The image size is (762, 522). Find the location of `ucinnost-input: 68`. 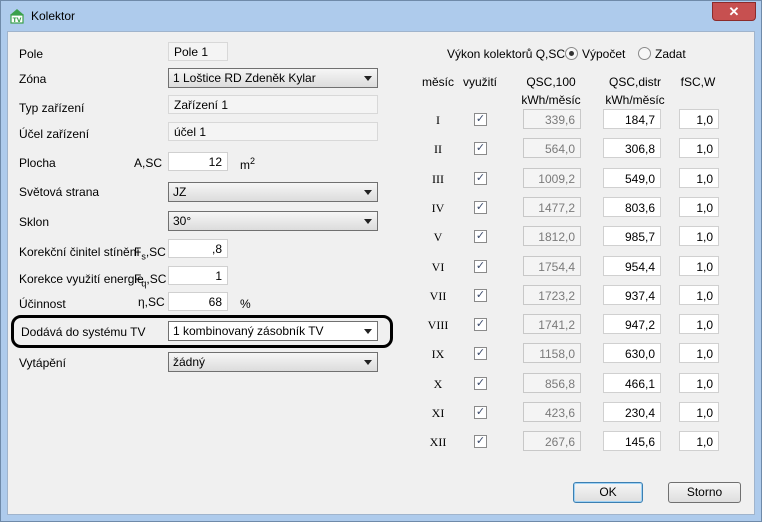

ucinnost-input: 68 is located at coordinates (198, 301).